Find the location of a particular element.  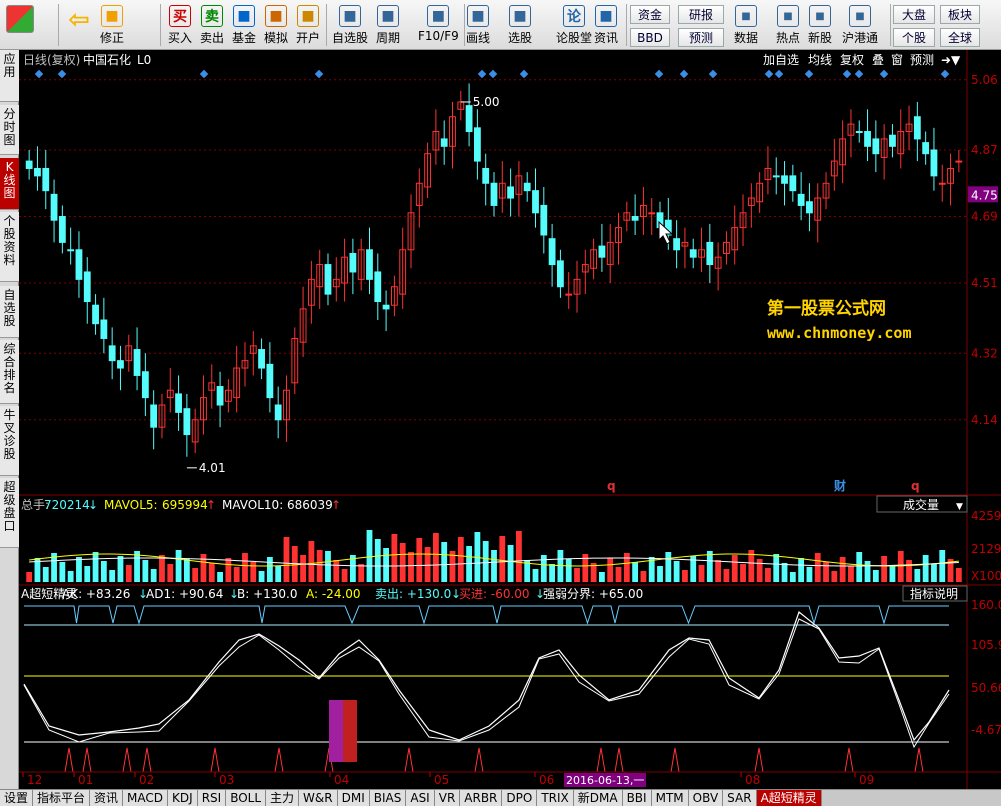

sector-button: 板块 is located at coordinates (960, 14).